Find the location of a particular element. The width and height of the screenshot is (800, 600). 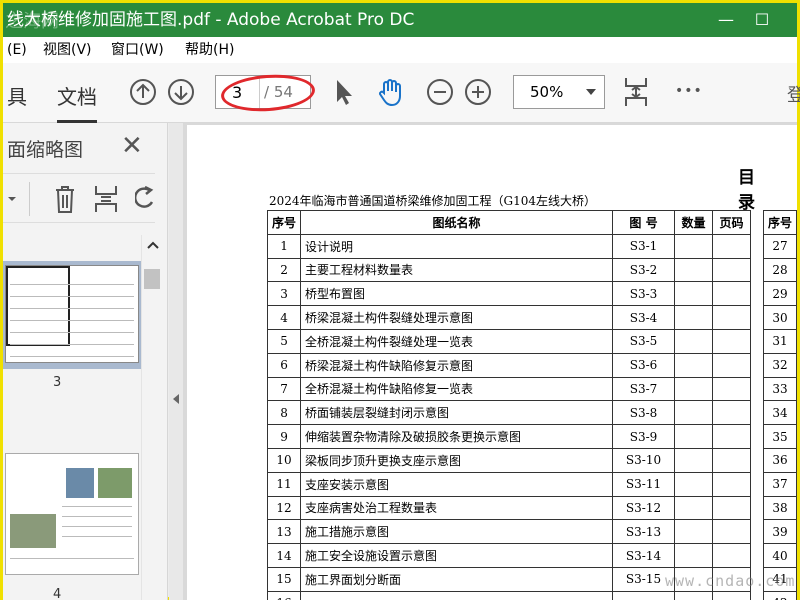

menu-view: 视图(V) is located at coordinates (67, 50).